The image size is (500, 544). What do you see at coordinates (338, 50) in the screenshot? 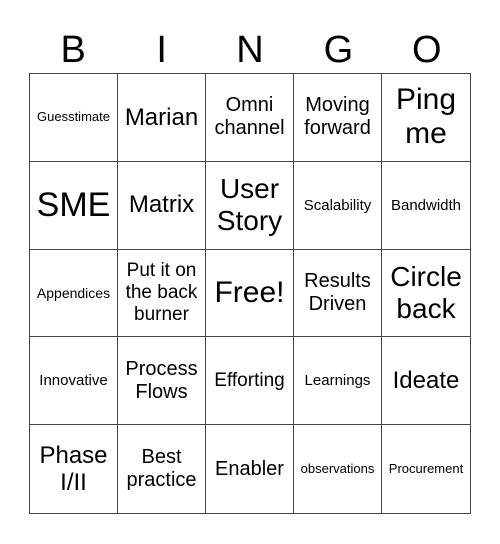
I see `header-letter-g: G` at bounding box center [338, 50].